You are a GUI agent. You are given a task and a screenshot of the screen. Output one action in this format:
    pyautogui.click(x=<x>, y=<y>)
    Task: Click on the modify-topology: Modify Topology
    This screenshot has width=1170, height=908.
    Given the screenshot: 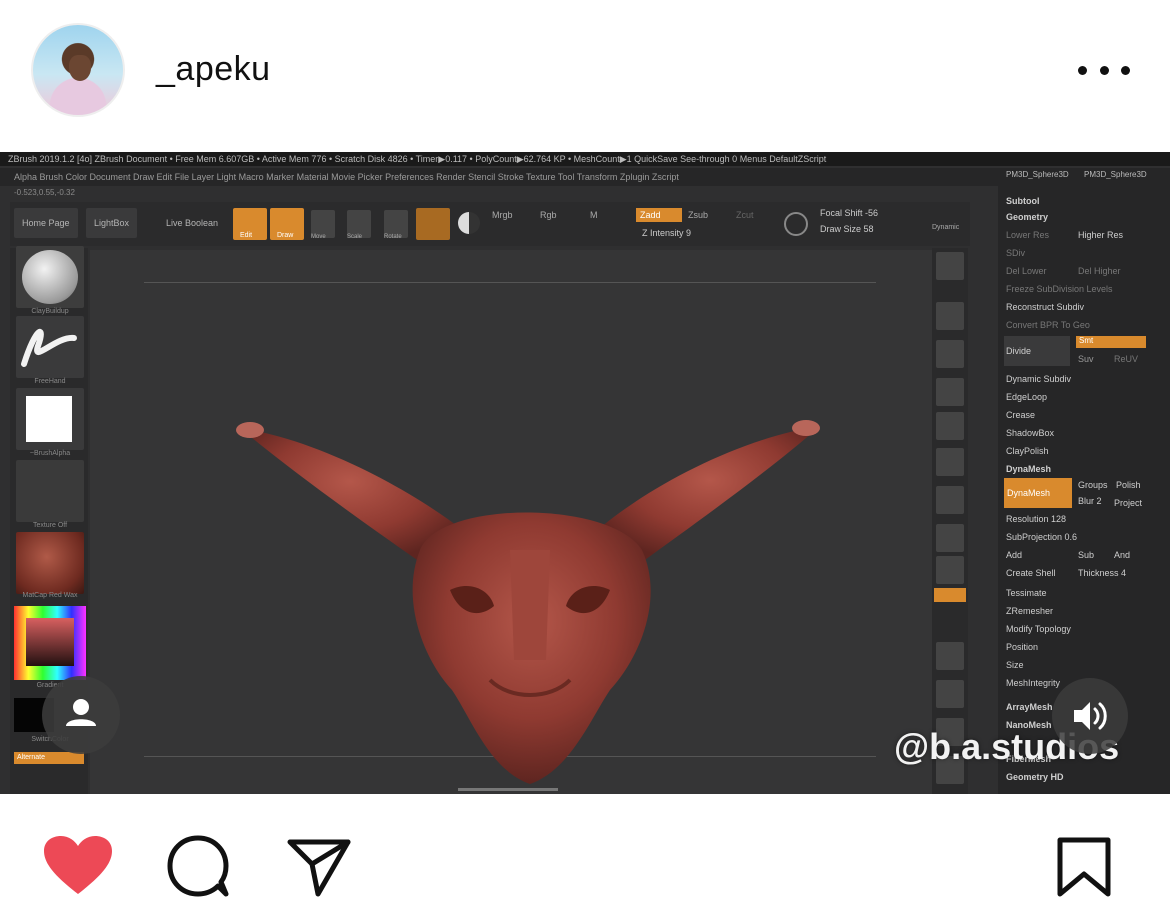 What is the action you would take?
    pyautogui.click(x=1038, y=629)
    